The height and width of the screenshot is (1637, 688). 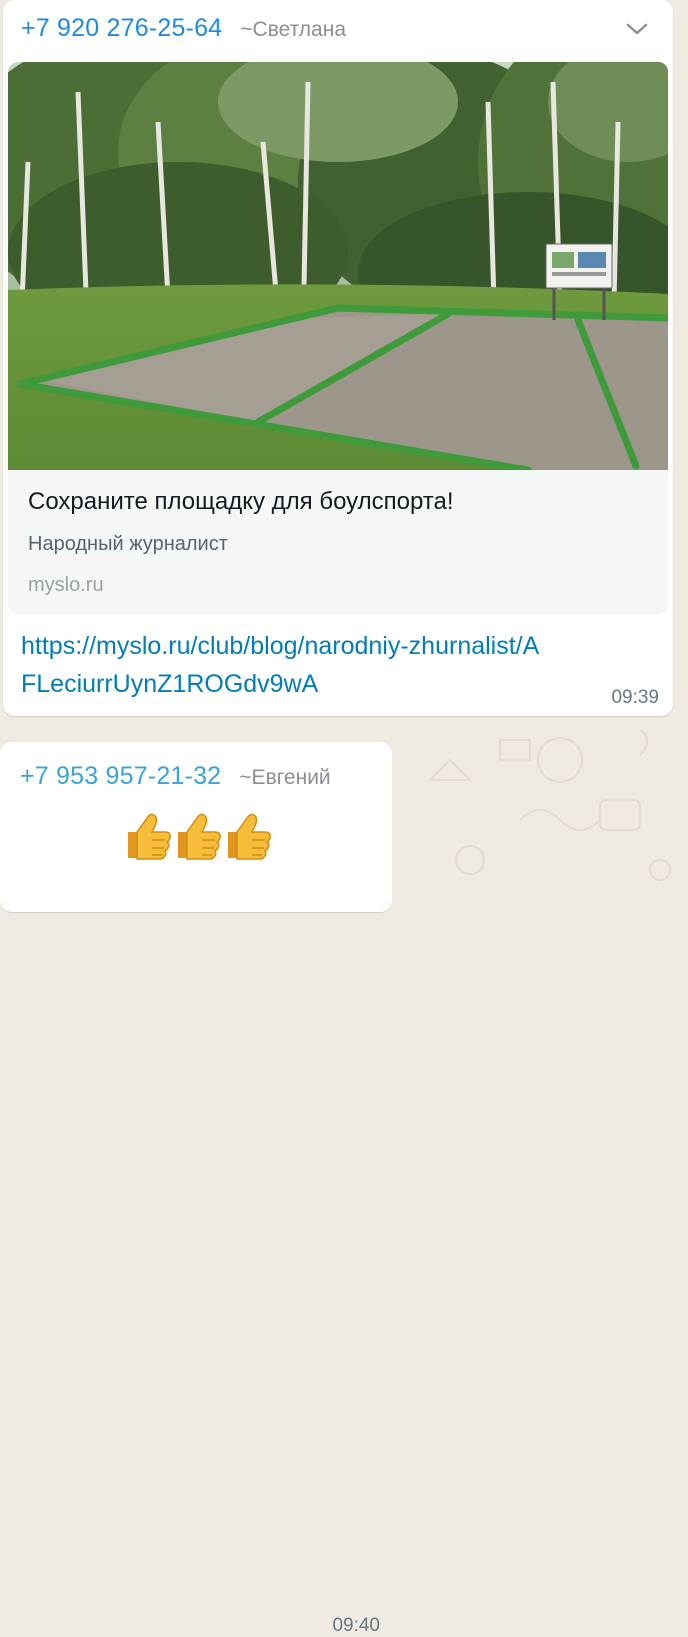 I want to click on link-preview-domain: myslo.ru, so click(x=66, y=585).